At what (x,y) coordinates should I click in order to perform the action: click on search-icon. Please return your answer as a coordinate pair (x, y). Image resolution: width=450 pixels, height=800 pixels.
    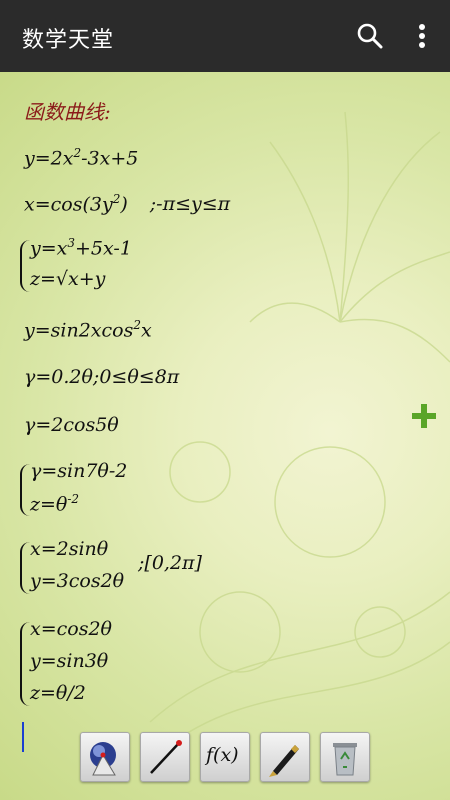
    Looking at the image, I should click on (370, 36).